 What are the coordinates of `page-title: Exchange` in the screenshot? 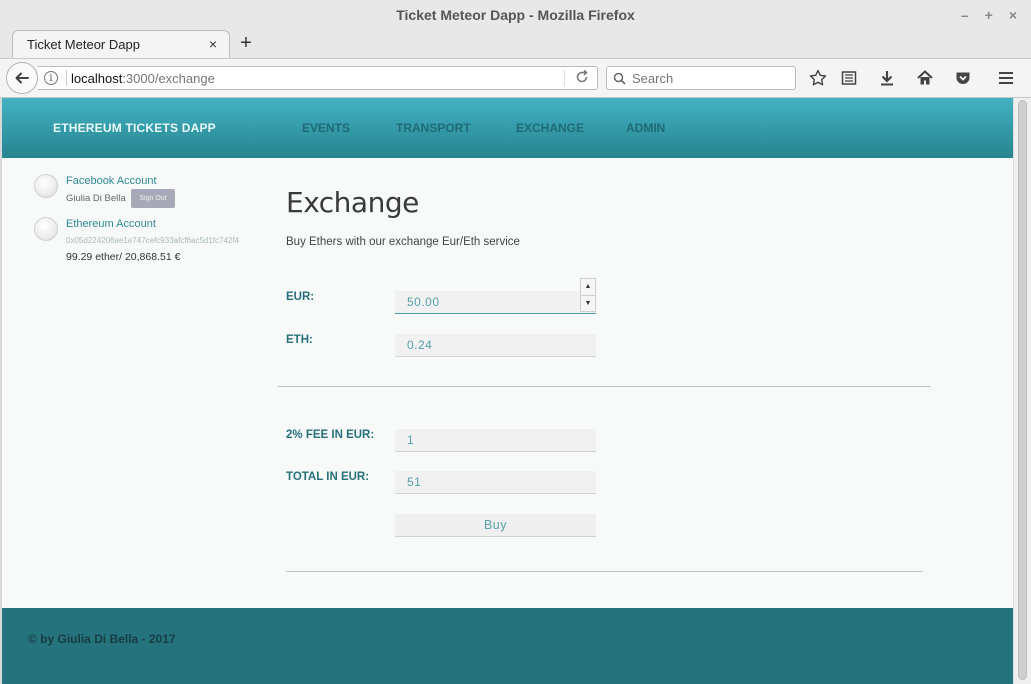 It's located at (352, 202).